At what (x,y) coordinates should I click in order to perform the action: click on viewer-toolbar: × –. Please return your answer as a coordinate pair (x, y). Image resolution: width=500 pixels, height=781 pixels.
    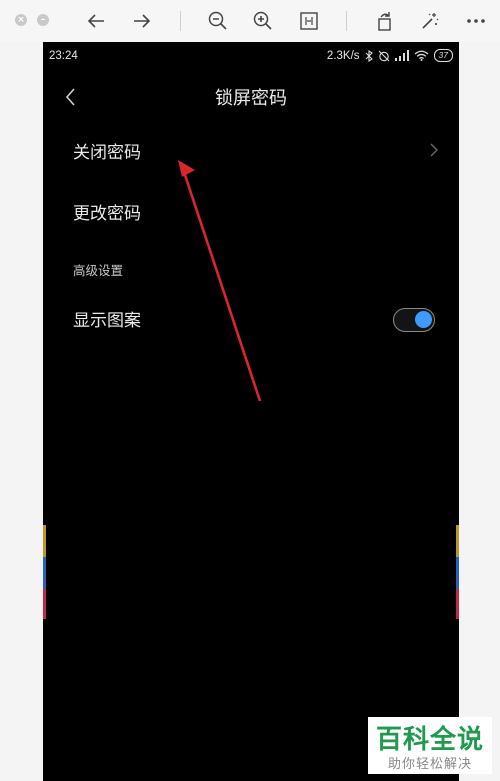
    Looking at the image, I should click on (250, 21).